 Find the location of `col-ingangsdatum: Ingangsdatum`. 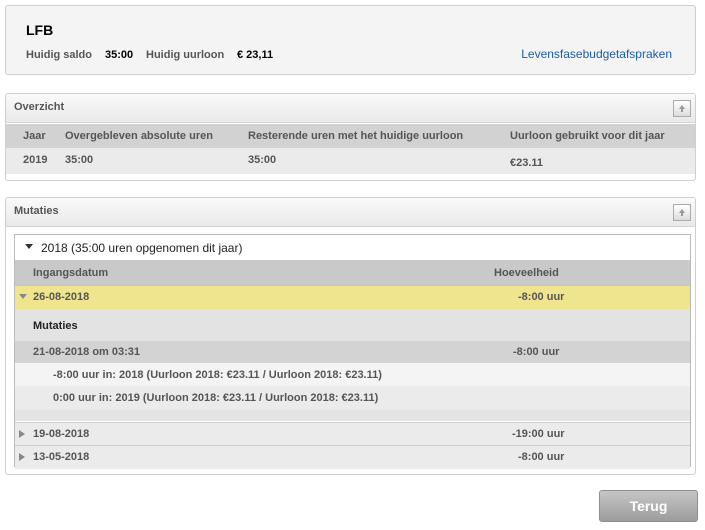

col-ingangsdatum: Ingangsdatum is located at coordinates (71, 273).